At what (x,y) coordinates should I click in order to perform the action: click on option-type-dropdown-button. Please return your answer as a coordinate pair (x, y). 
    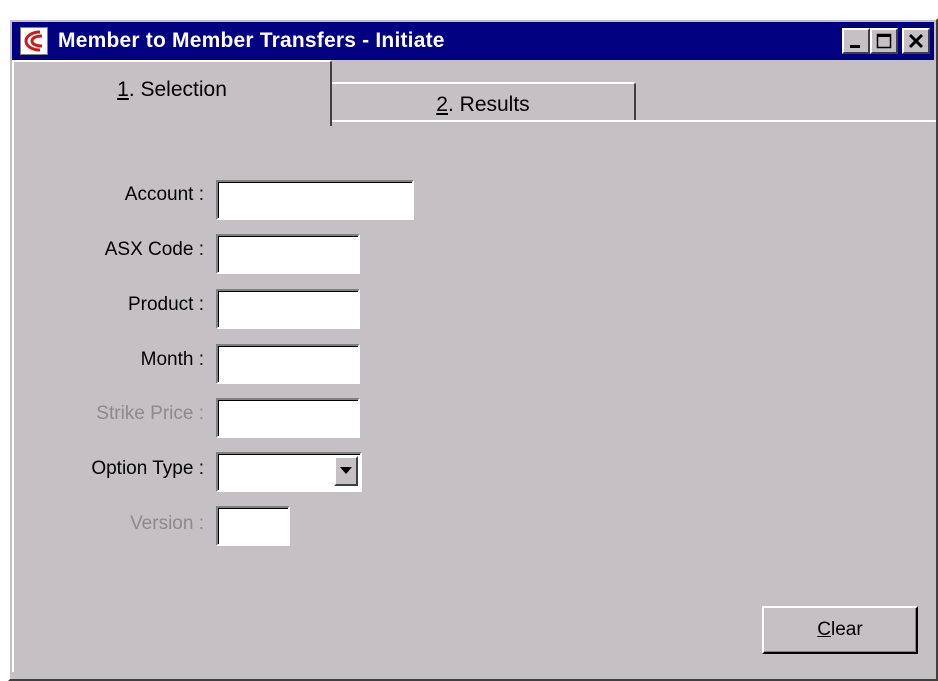
    Looking at the image, I should click on (346, 471).